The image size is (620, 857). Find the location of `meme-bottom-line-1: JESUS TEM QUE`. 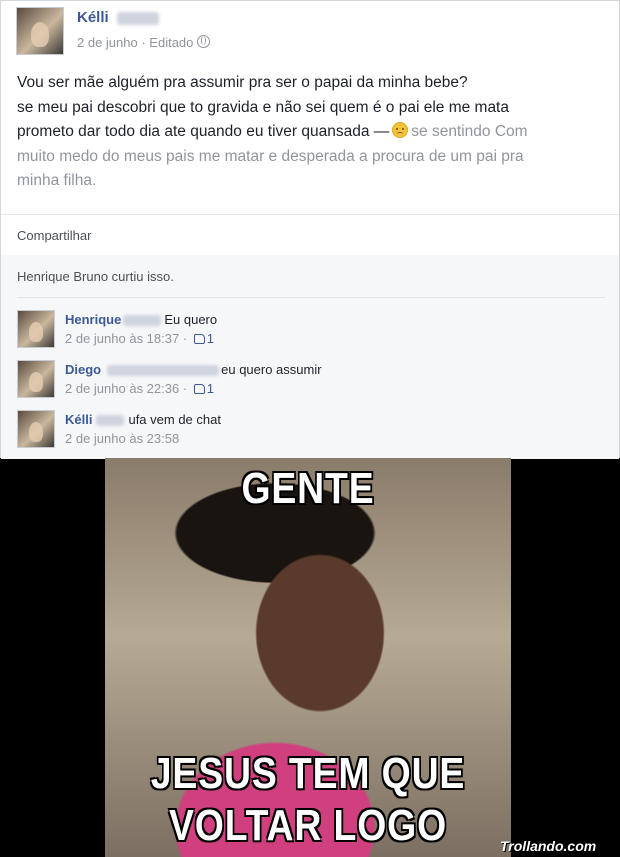

meme-bottom-line-1: JESUS TEM QUE is located at coordinates (308, 773).